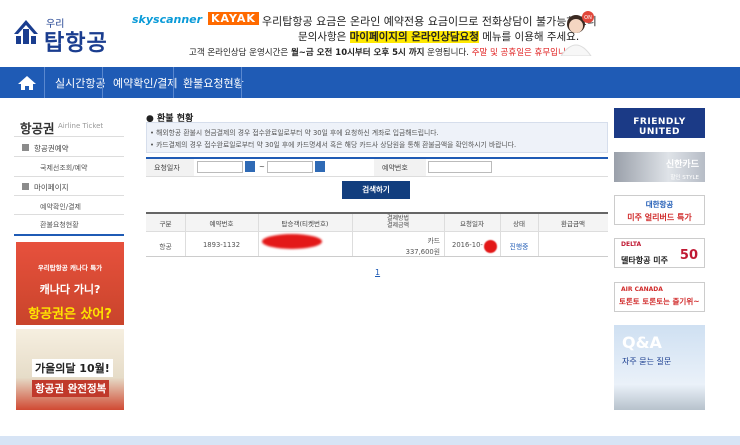 The height and width of the screenshot is (445, 740). What do you see at coordinates (395, 168) in the screenshot?
I see `reservation-number-label: 예약번호` at bounding box center [395, 168].